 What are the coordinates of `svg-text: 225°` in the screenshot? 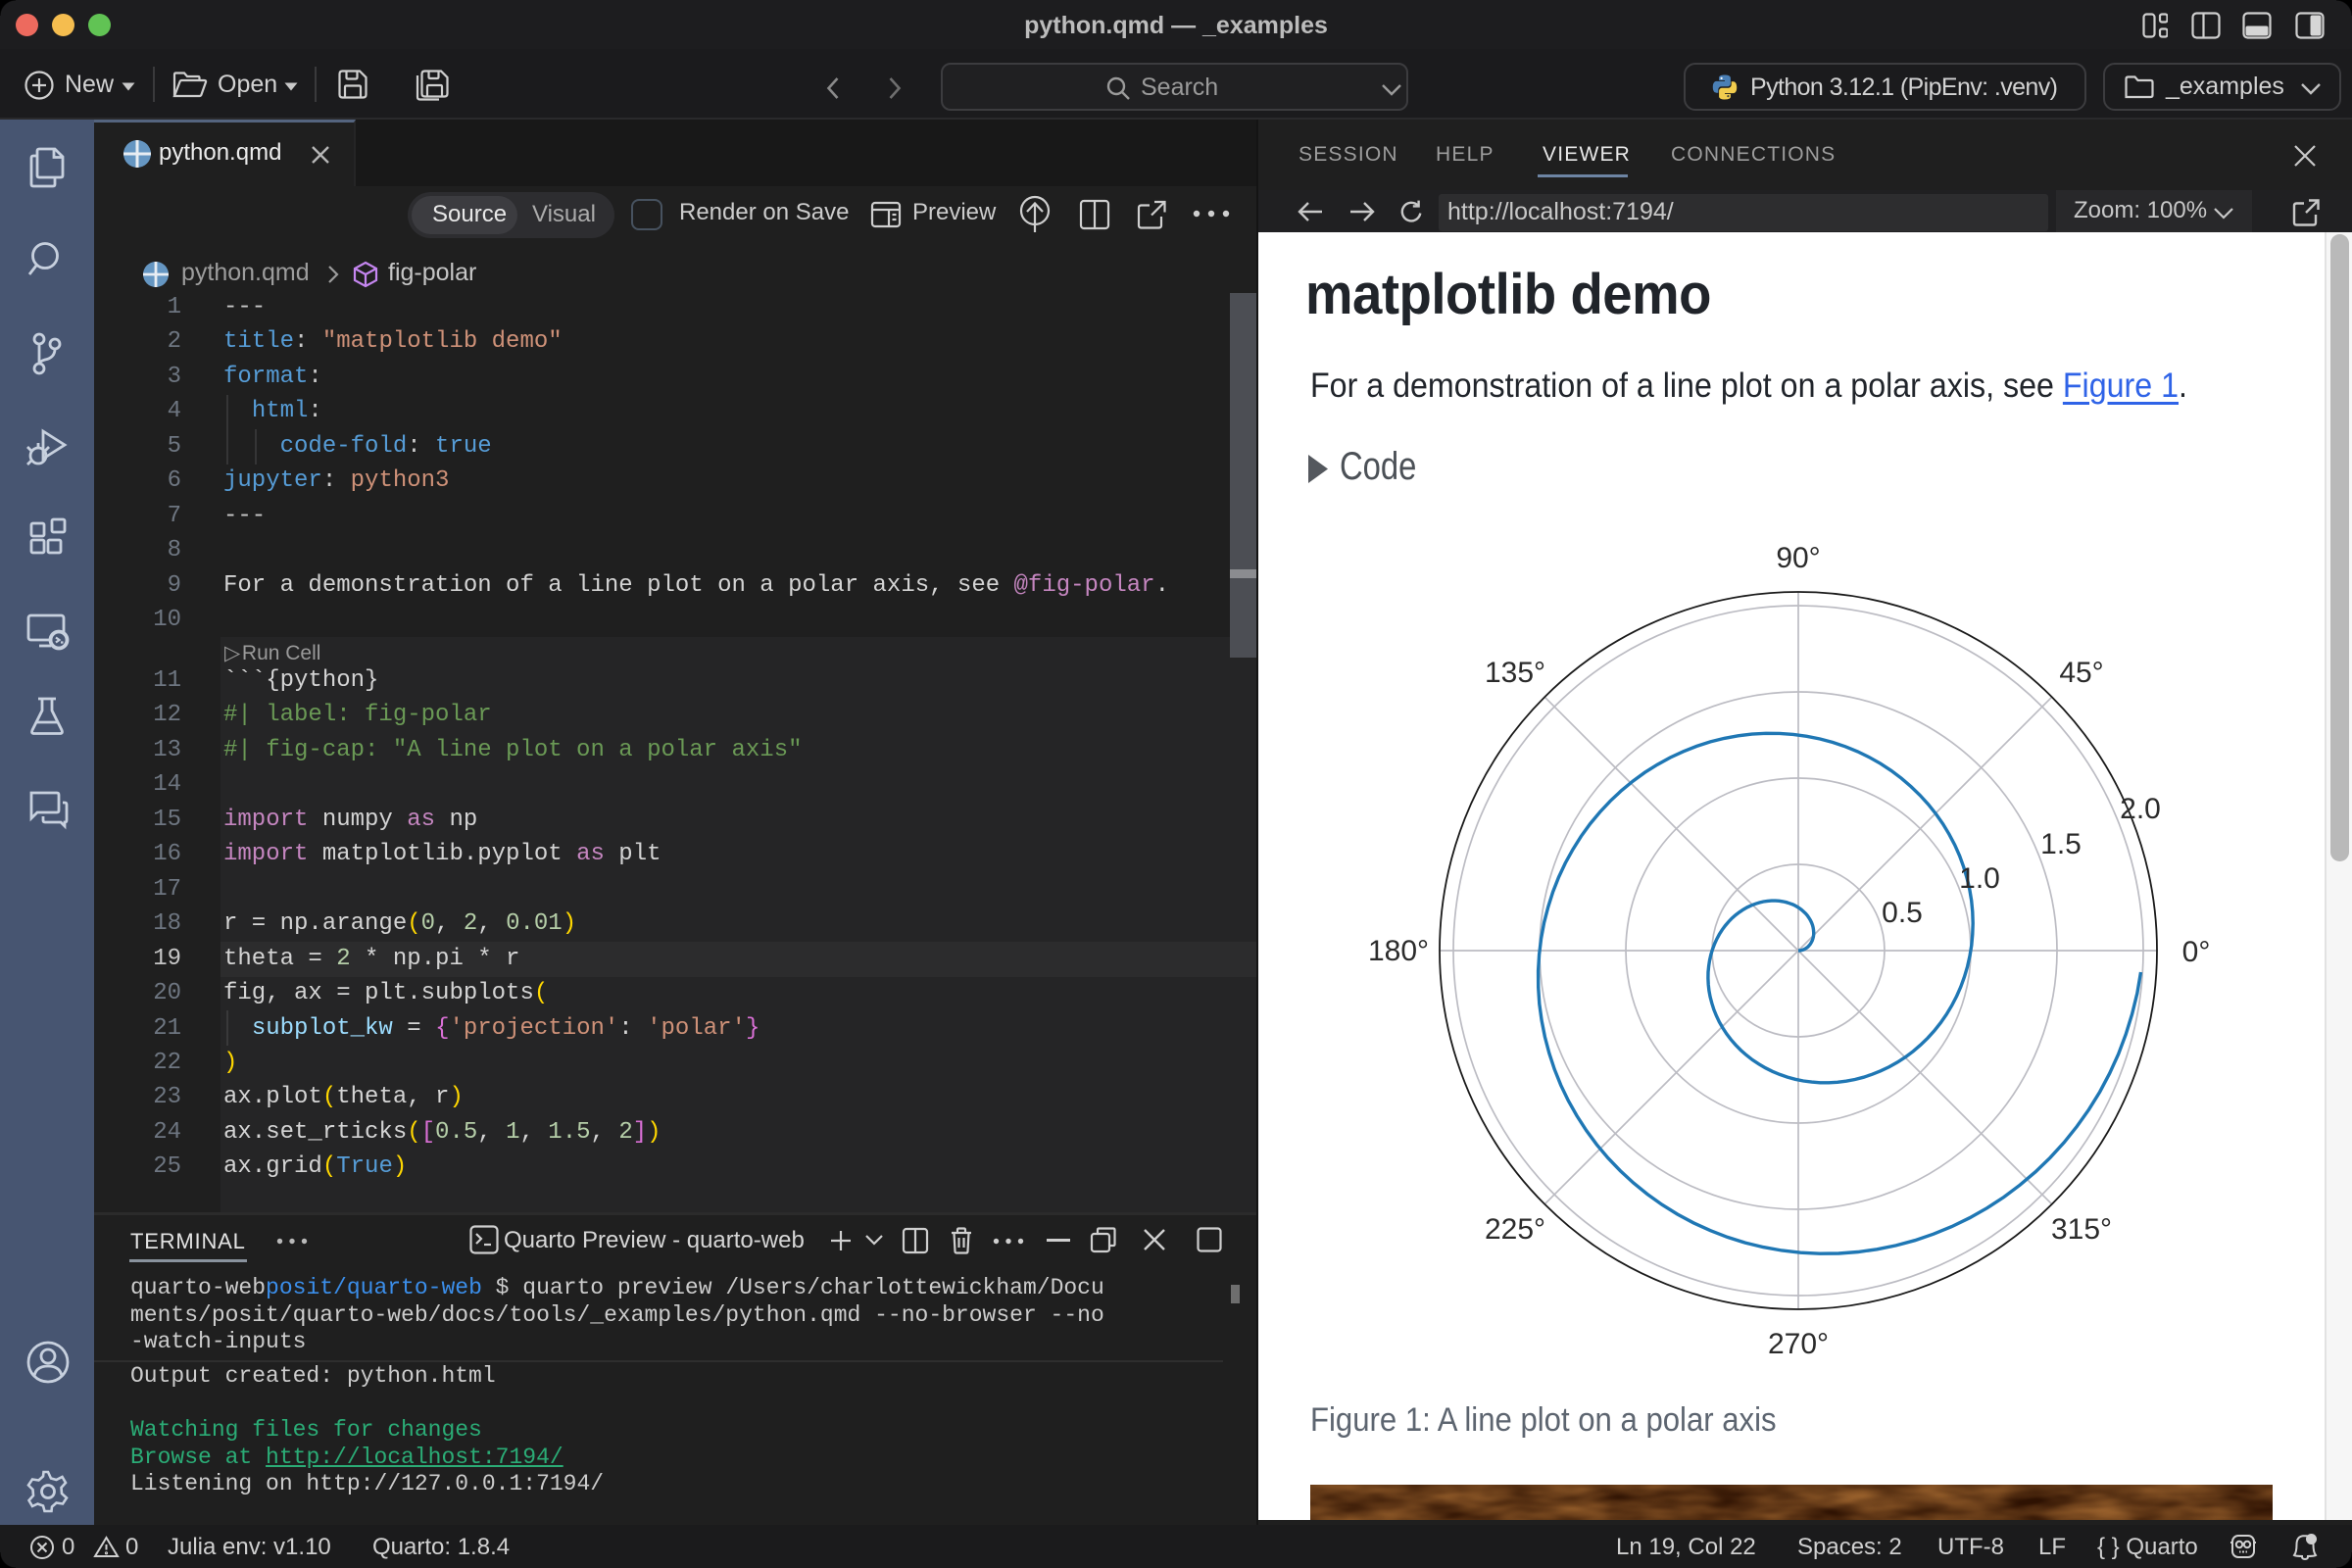 It's located at (1515, 1229).